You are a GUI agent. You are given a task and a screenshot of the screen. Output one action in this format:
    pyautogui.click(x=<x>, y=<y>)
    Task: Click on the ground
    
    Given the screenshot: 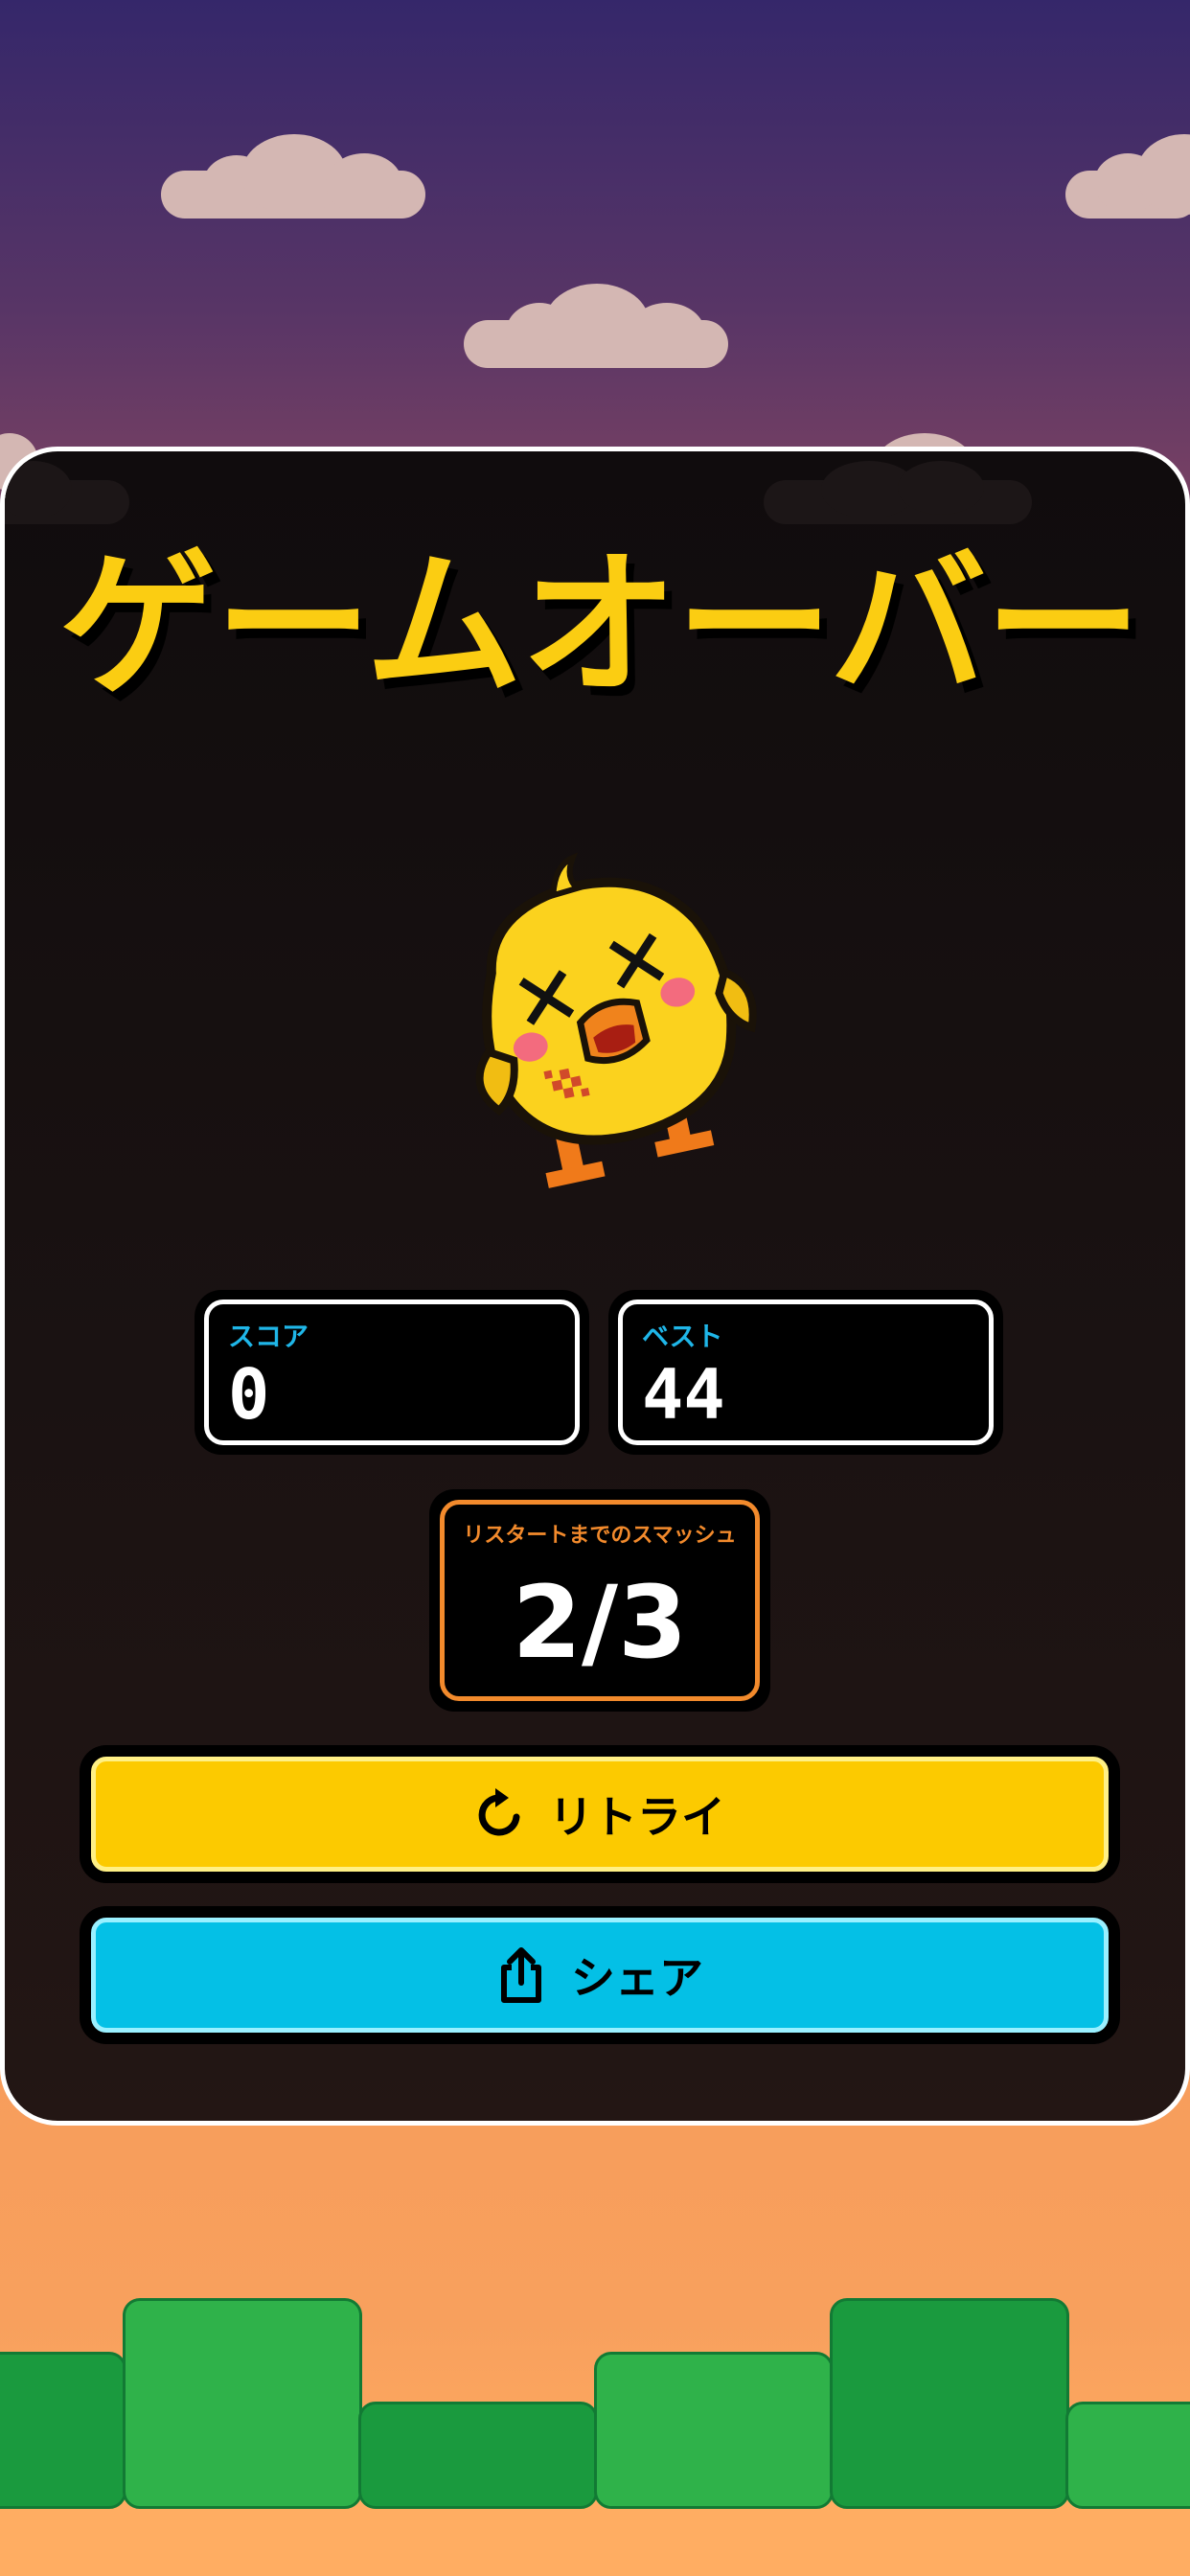 What is the action you would take?
    pyautogui.click(x=595, y=2538)
    